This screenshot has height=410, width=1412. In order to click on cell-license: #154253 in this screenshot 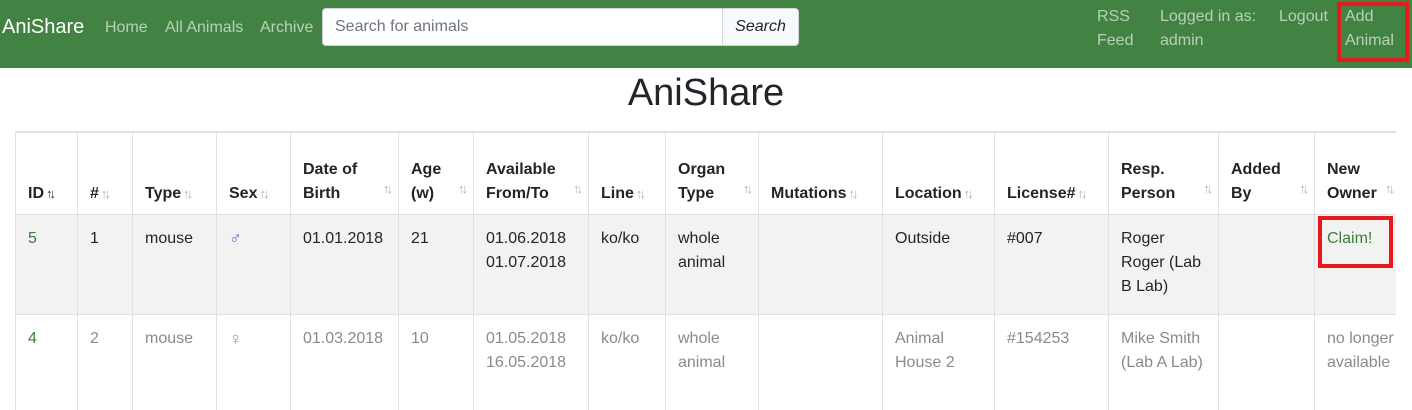, I will do `click(1051, 362)`.